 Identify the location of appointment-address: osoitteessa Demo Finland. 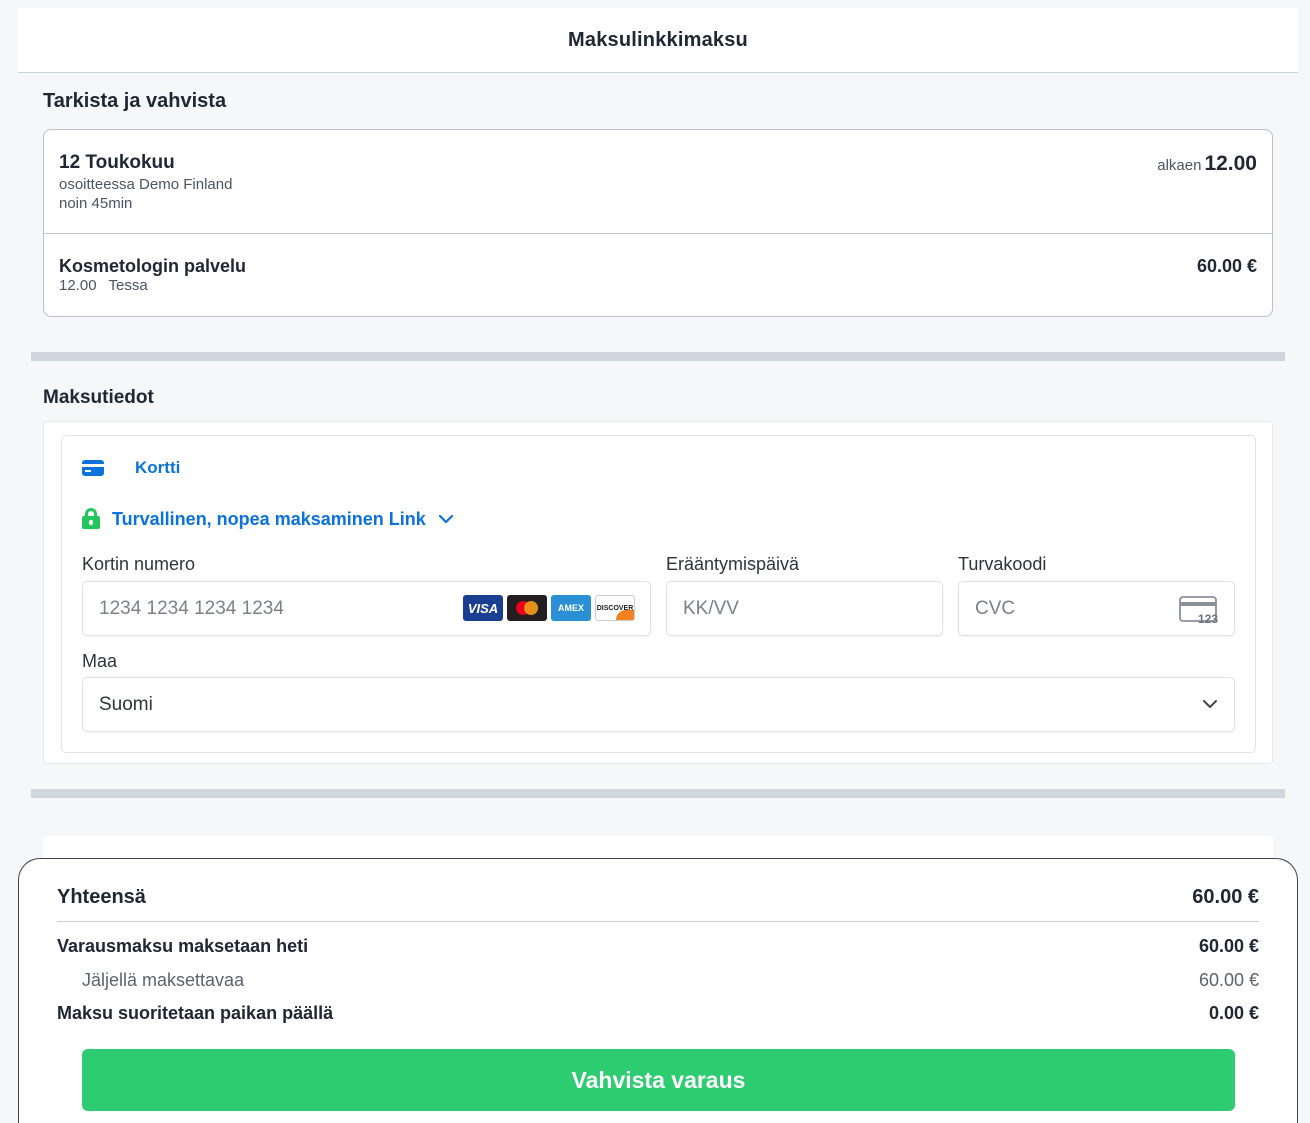
(146, 184).